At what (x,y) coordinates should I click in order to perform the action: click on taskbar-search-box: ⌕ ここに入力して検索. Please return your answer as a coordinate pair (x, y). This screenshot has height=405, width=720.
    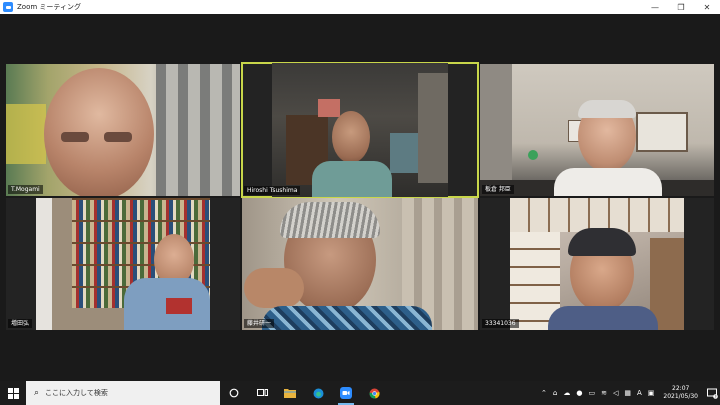
    Looking at the image, I should click on (123, 393).